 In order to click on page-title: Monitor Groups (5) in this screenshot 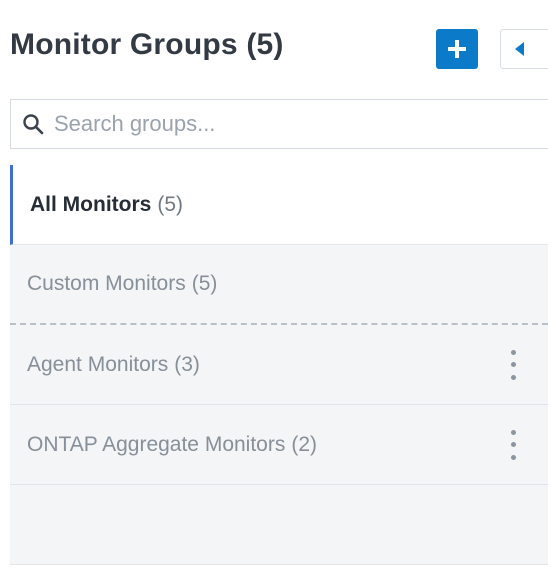, I will do `click(147, 45)`.